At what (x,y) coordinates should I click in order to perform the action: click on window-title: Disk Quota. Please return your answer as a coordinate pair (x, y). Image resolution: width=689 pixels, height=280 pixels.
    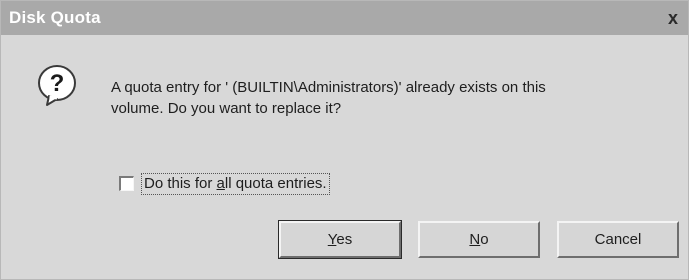
    Looking at the image, I should click on (55, 17).